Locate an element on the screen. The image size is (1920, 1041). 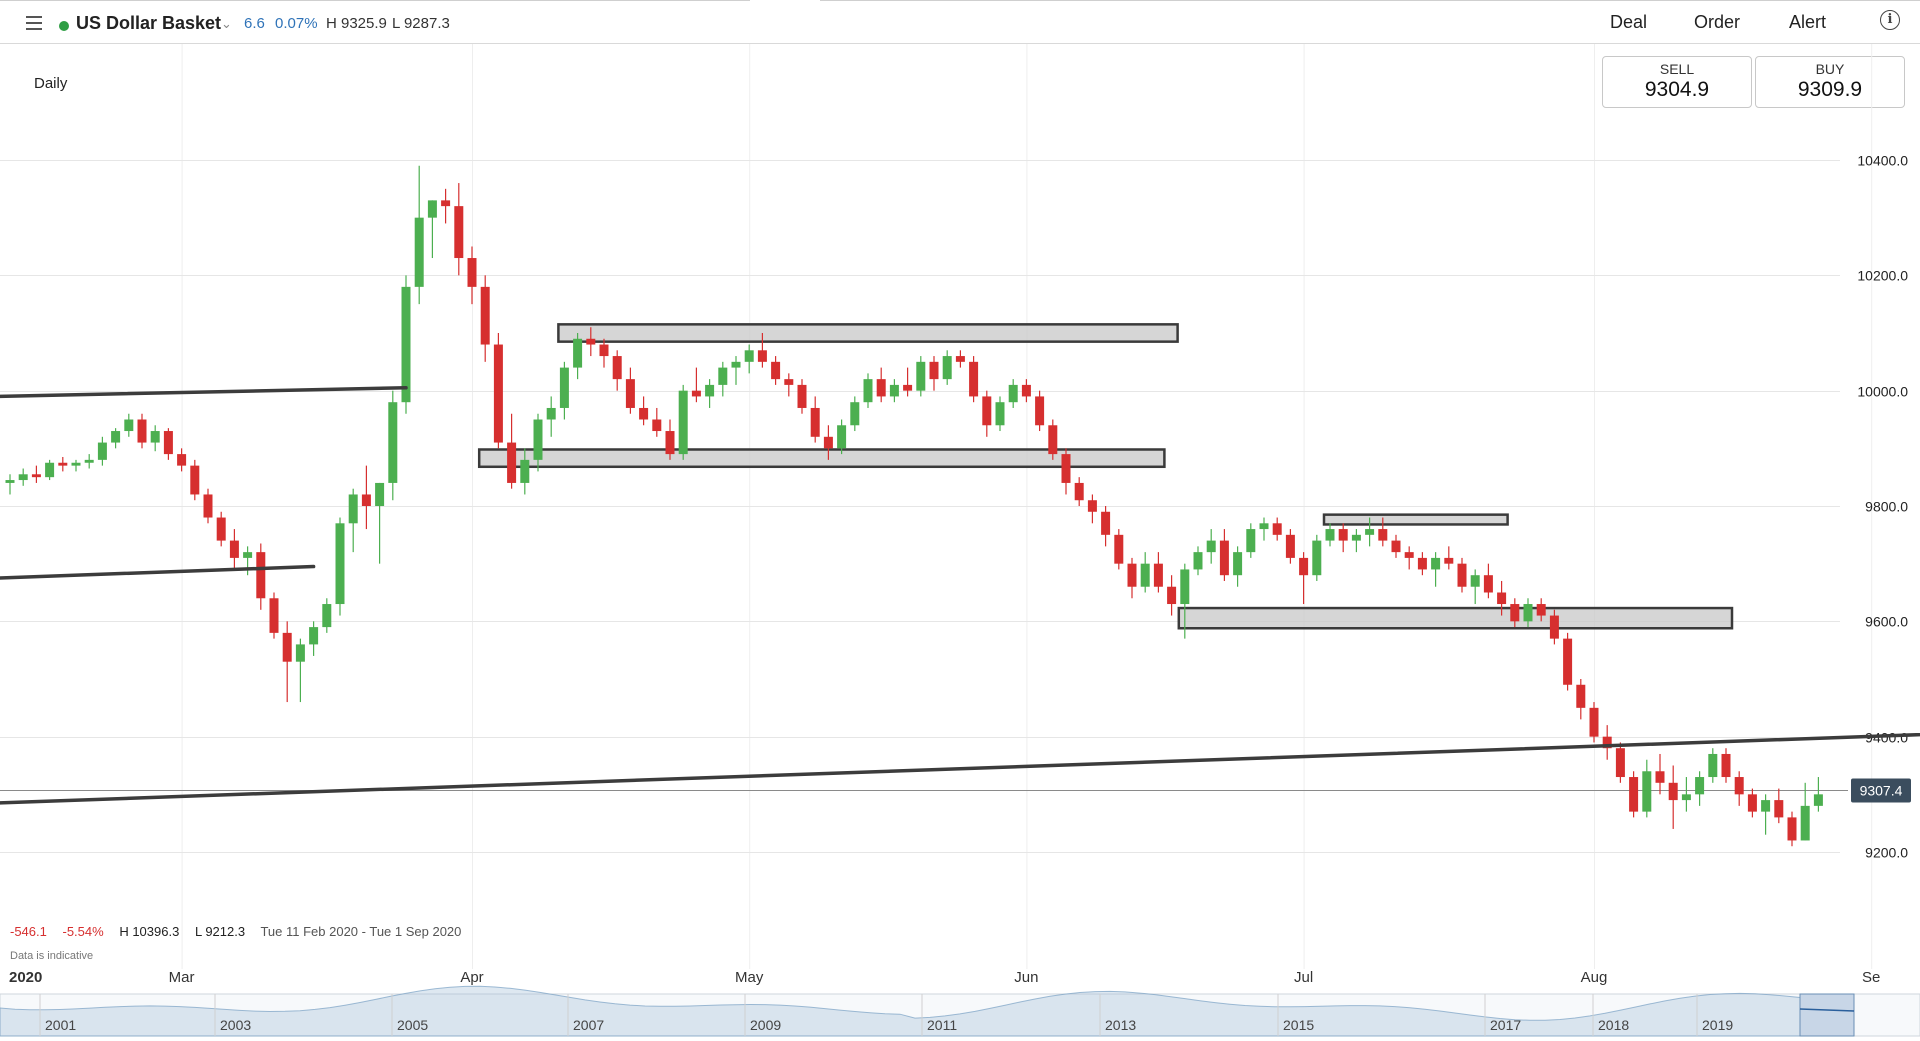
y-tick-label: 10200.0 is located at coordinates (1882, 276).